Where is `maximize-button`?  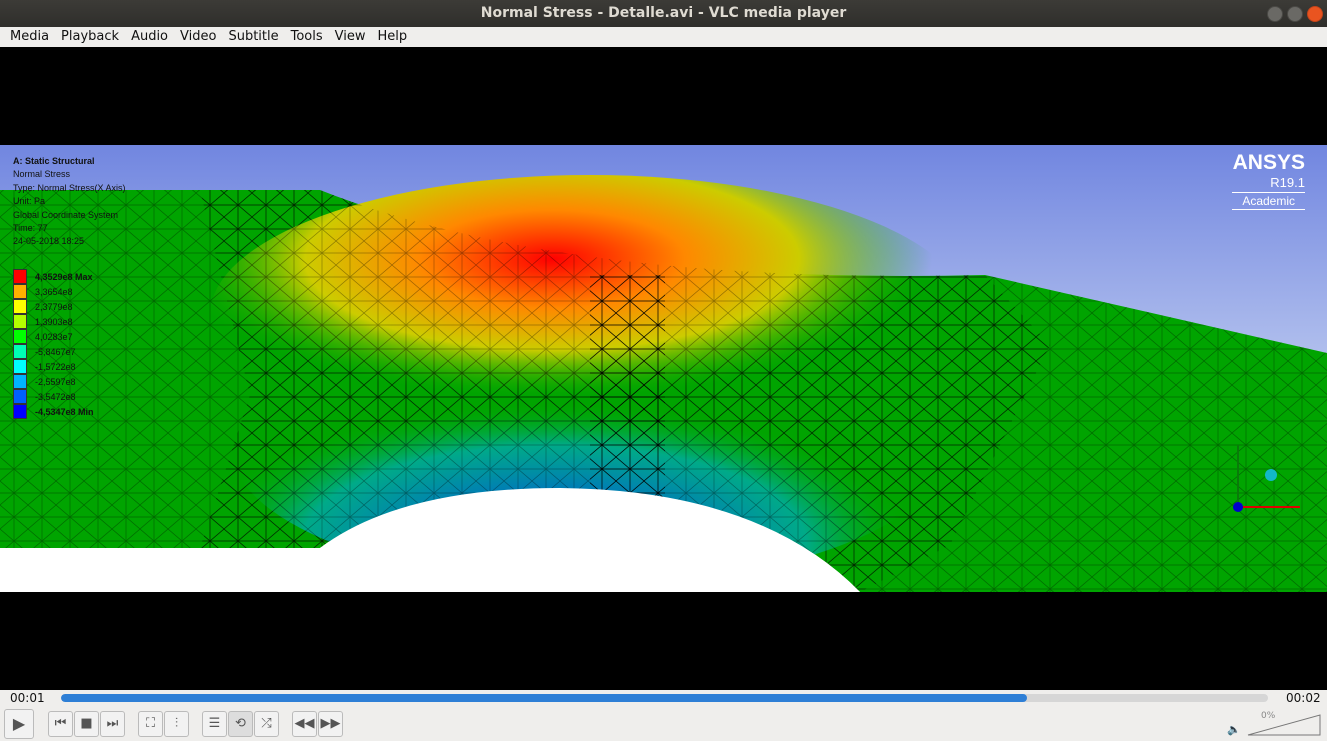
maximize-button is located at coordinates (1295, 14).